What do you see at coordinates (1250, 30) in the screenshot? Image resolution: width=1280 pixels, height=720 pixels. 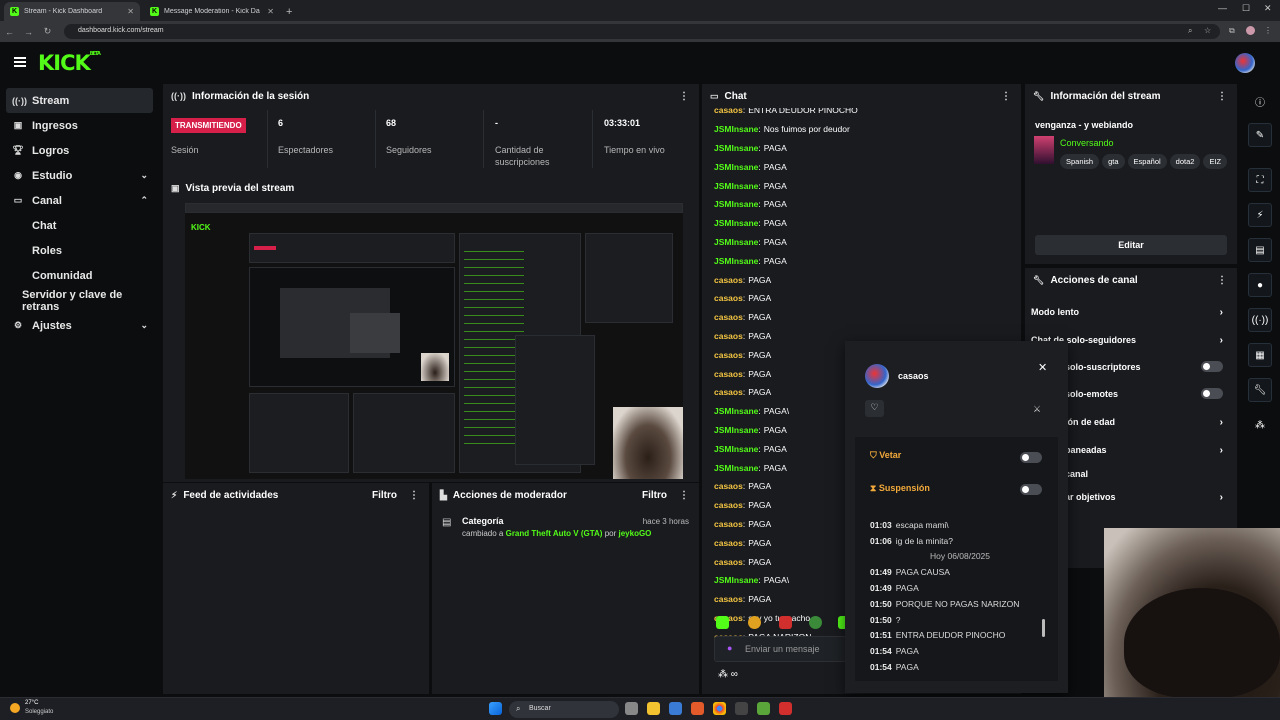 I see `profile-avatar` at bounding box center [1250, 30].